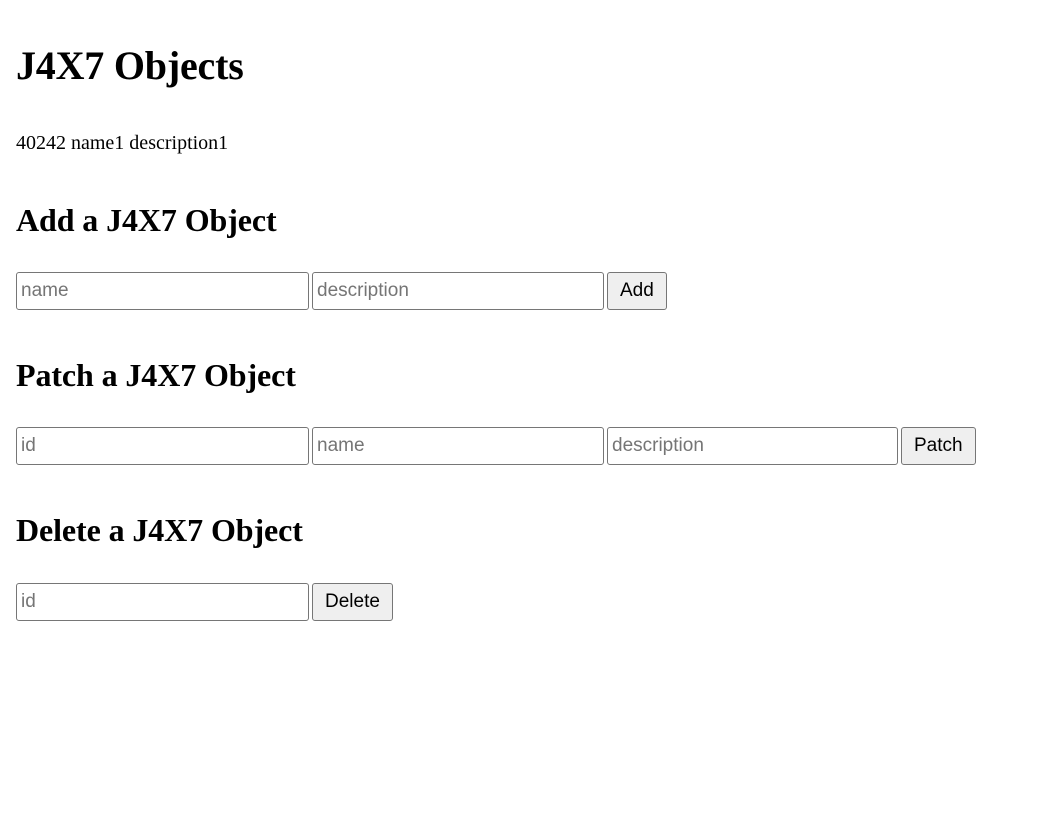 Image resolution: width=1058 pixels, height=835 pixels. I want to click on add-section-heading: Add a J4X7 Object, so click(146, 220).